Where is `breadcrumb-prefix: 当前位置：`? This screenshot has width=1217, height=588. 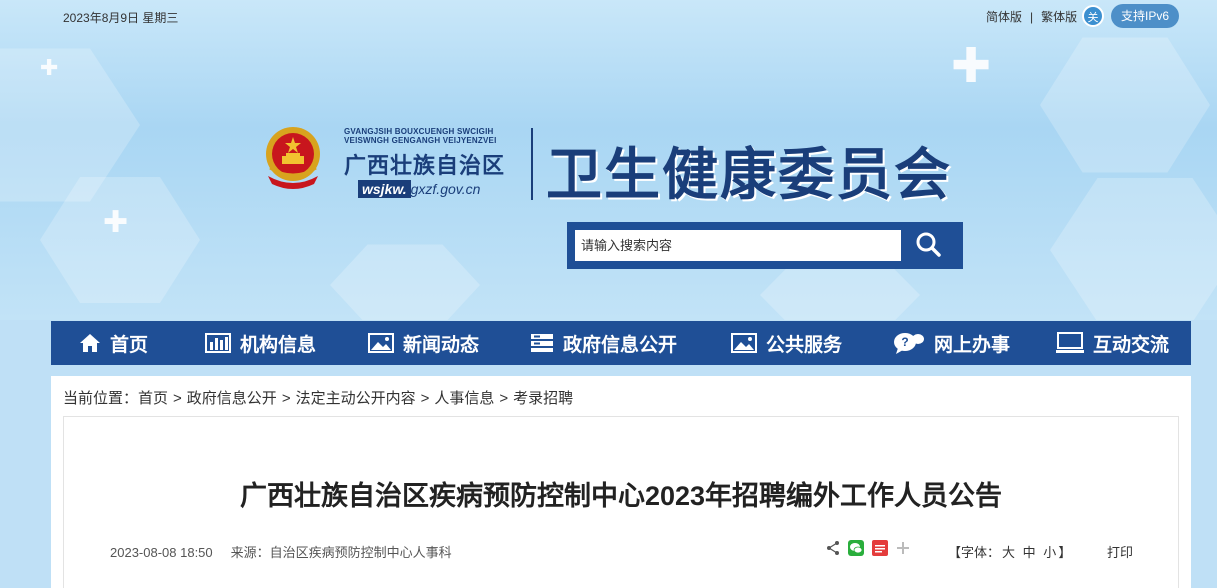 breadcrumb-prefix: 当前位置： is located at coordinates (101, 398).